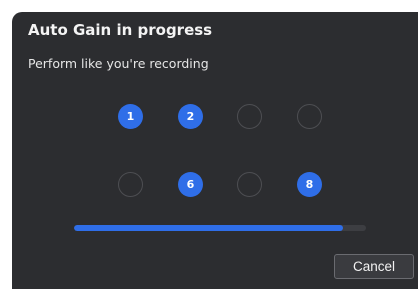 The width and height of the screenshot is (418, 289). I want to click on progress-bar, so click(220, 228).